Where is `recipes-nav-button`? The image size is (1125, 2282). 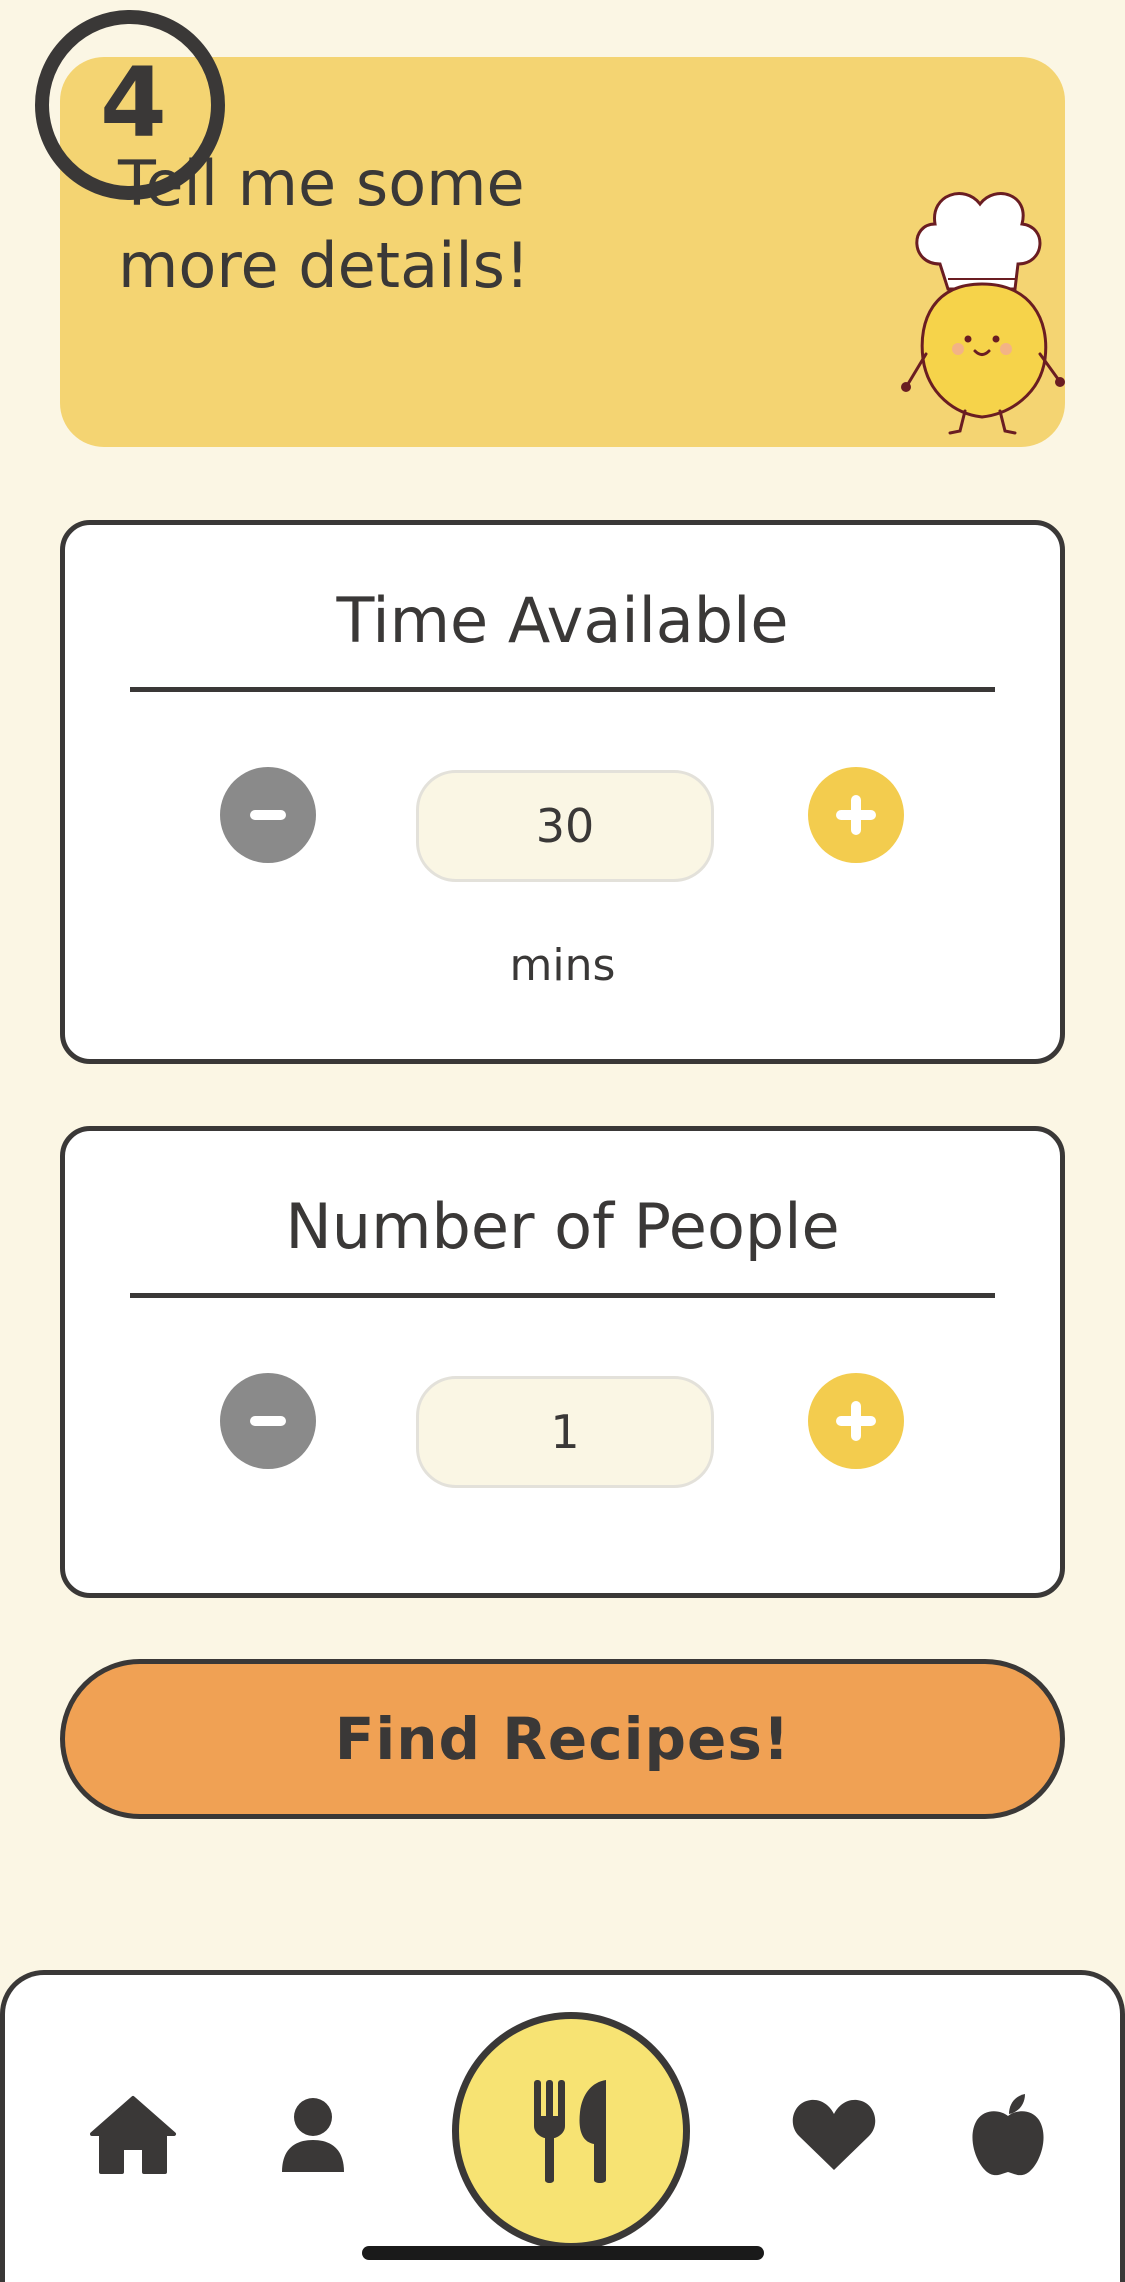 recipes-nav-button is located at coordinates (571, 2131).